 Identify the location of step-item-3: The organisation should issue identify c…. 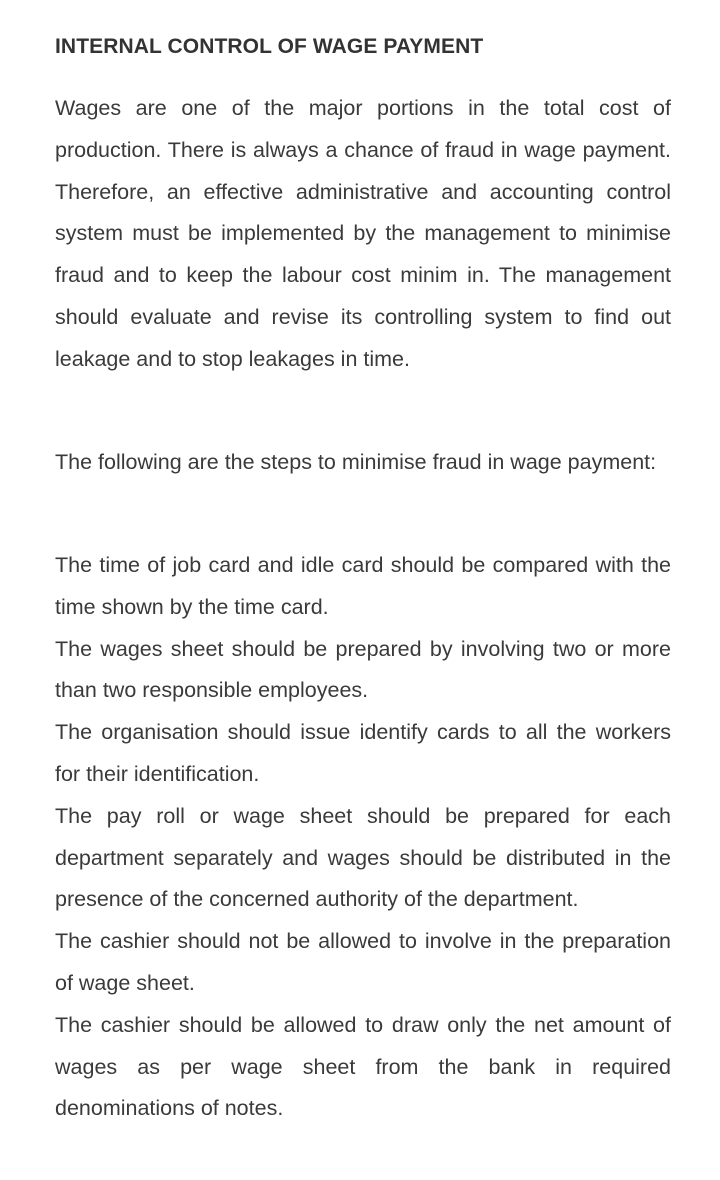
(363, 753).